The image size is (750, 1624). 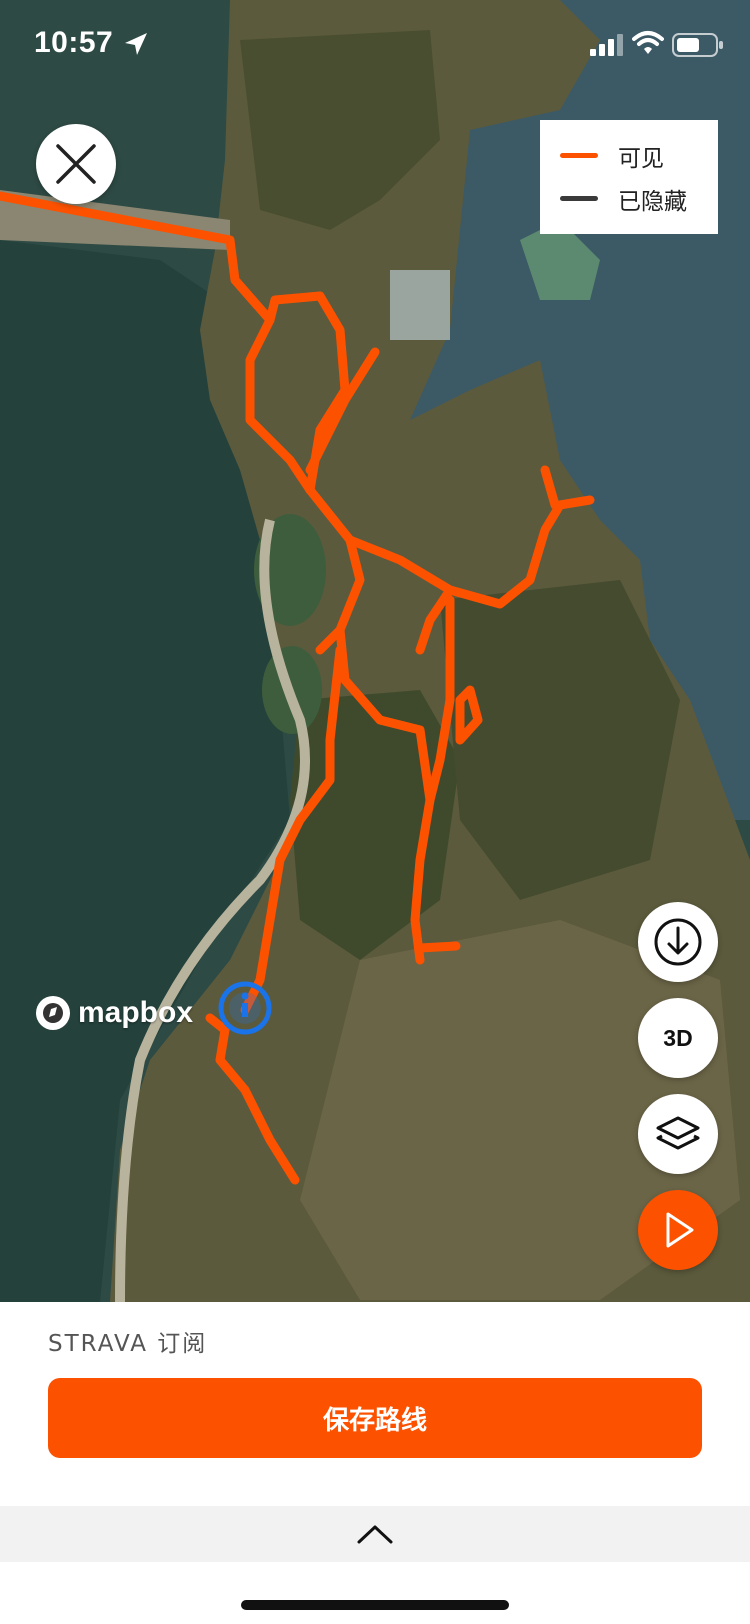 I want to click on route-legend: 可见 已隐藏, so click(x=629, y=177).